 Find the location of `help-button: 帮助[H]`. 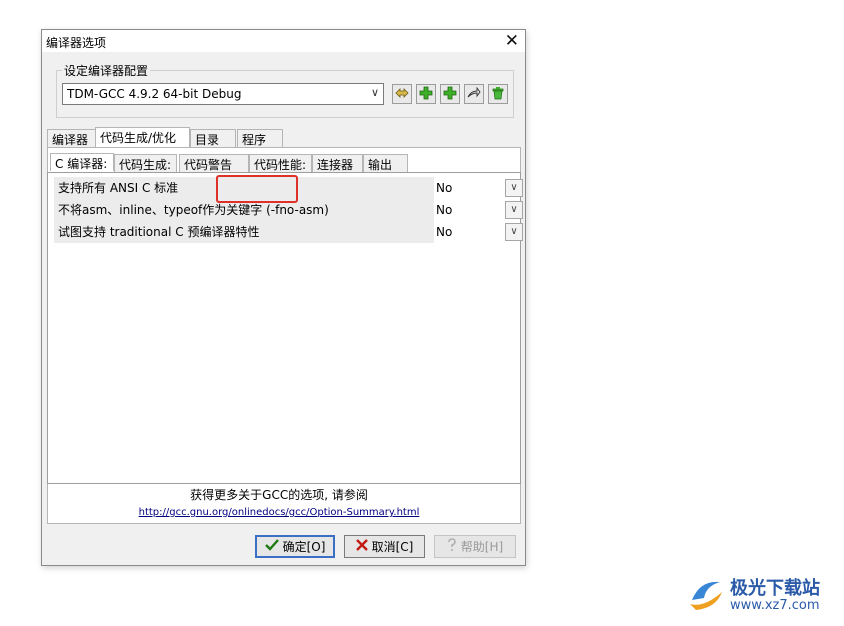

help-button: 帮助[H] is located at coordinates (475, 546).